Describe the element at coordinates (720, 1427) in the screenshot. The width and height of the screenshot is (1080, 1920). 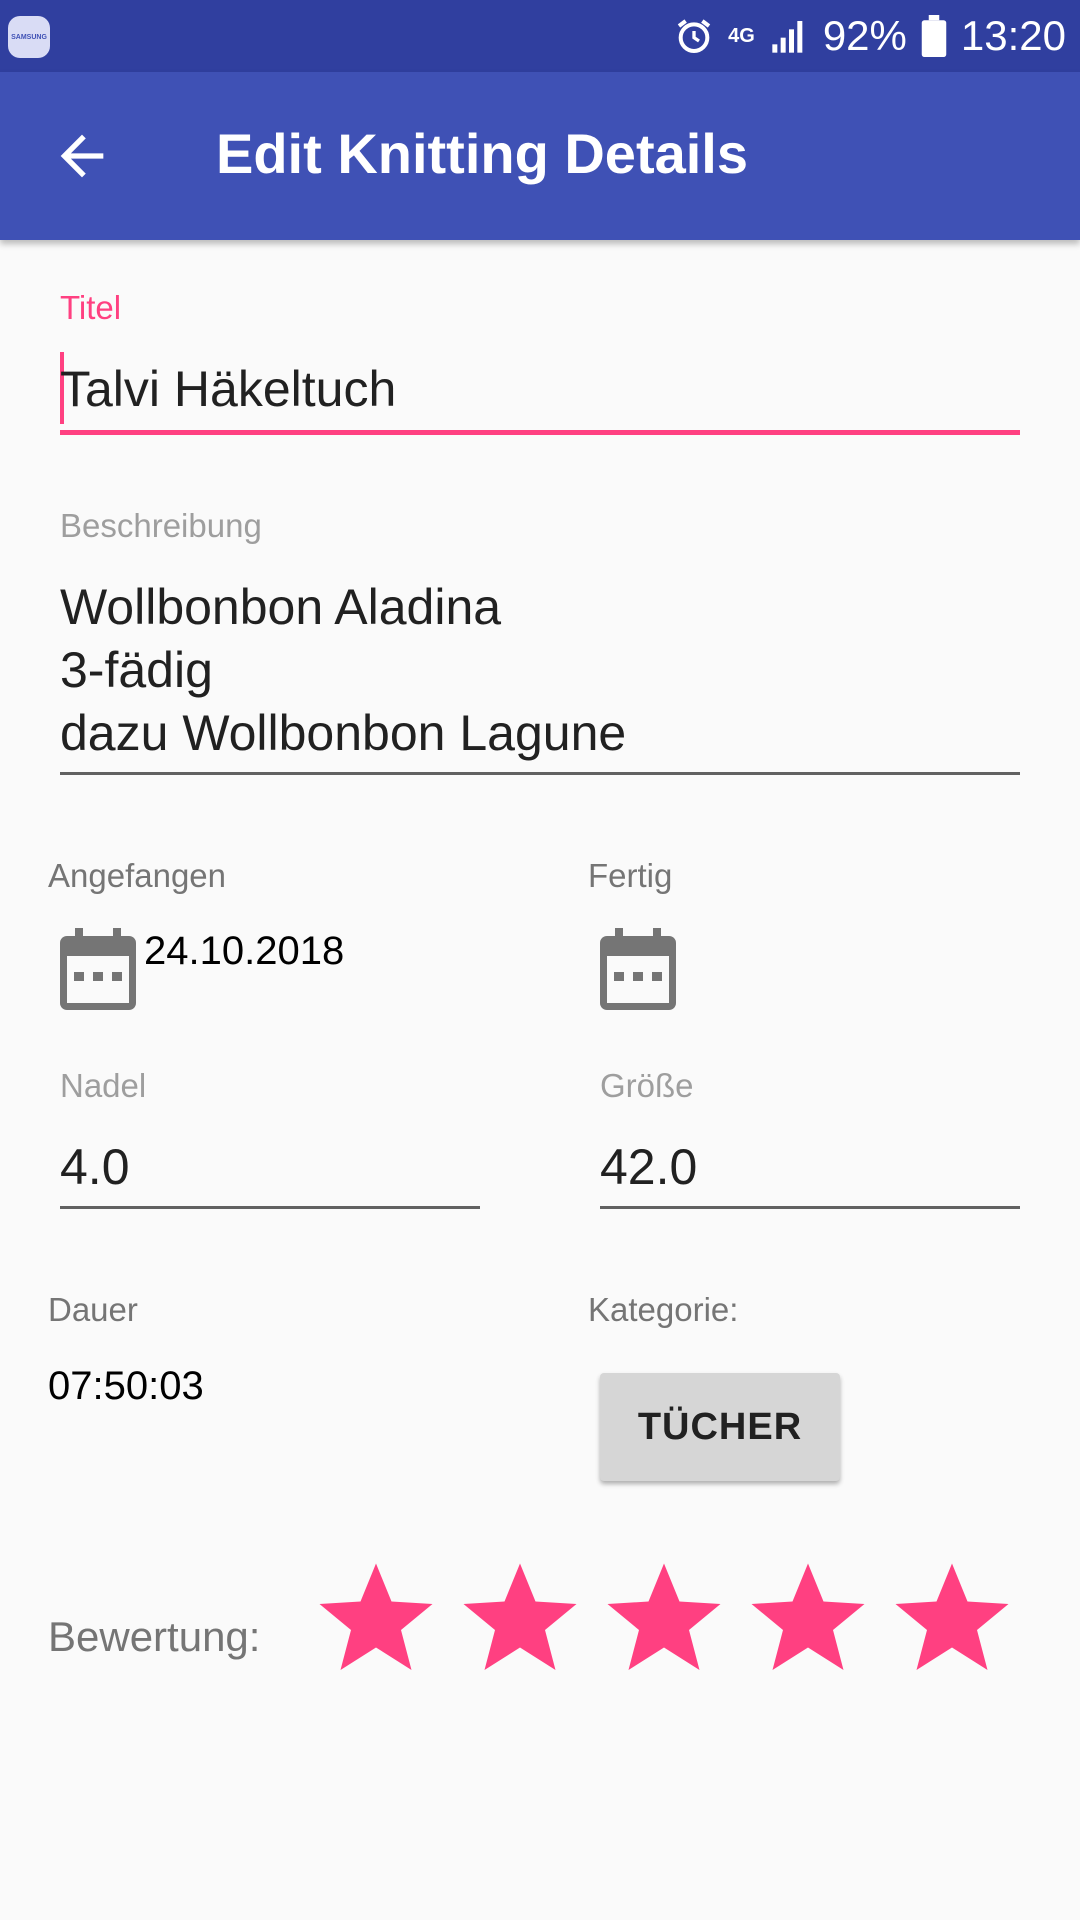
I see `category-button: TÜCHER` at that location.